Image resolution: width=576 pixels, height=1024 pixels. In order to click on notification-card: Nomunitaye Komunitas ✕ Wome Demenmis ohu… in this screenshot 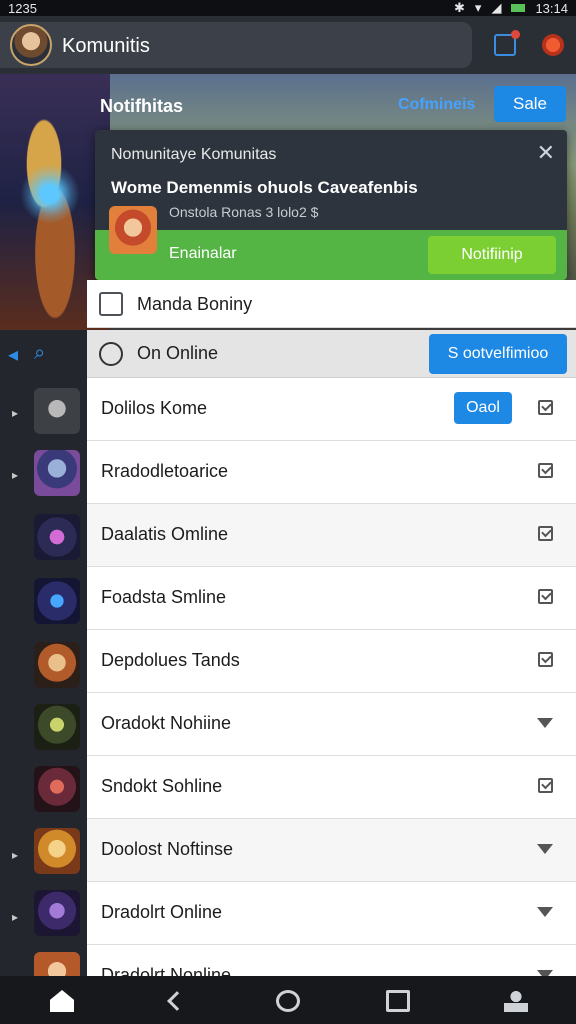, I will do `click(331, 205)`.